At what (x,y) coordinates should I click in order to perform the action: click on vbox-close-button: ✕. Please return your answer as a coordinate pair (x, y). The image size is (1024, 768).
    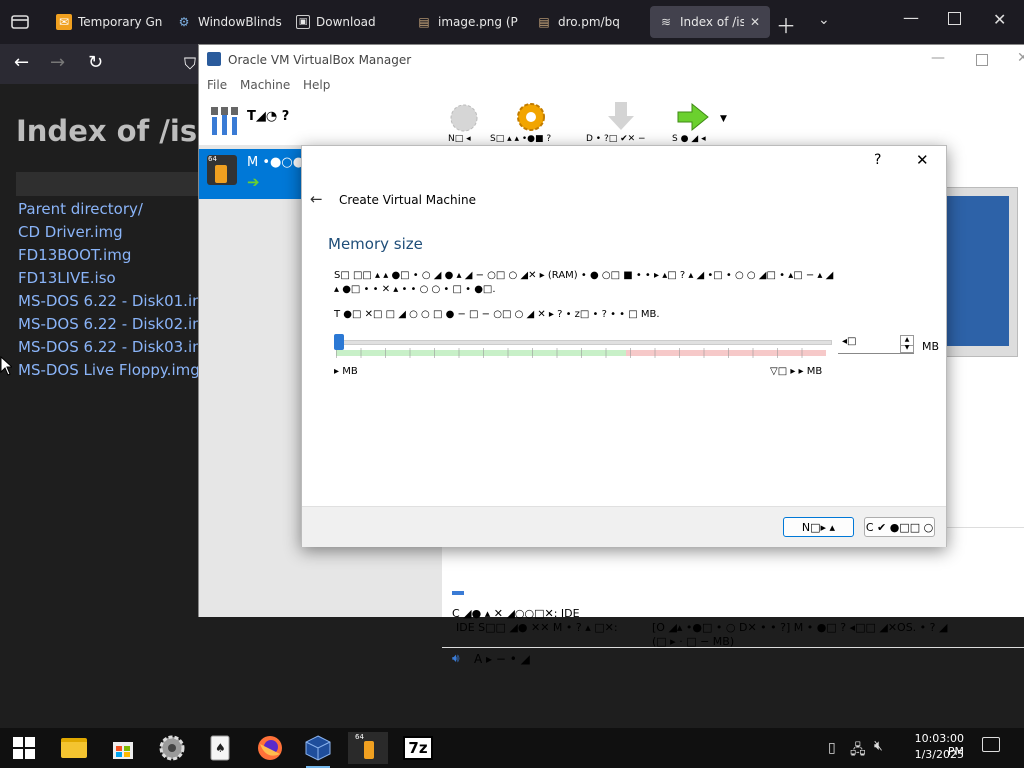
    Looking at the image, I should click on (1020, 58).